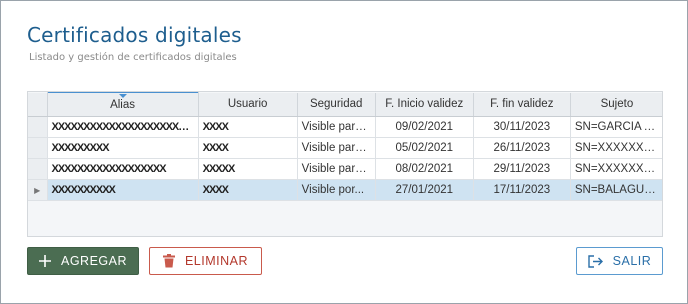  Describe the element at coordinates (123, 169) in the screenshot. I see `cell-alias: XXXXXXXXXXXXXXXXXX` at that location.